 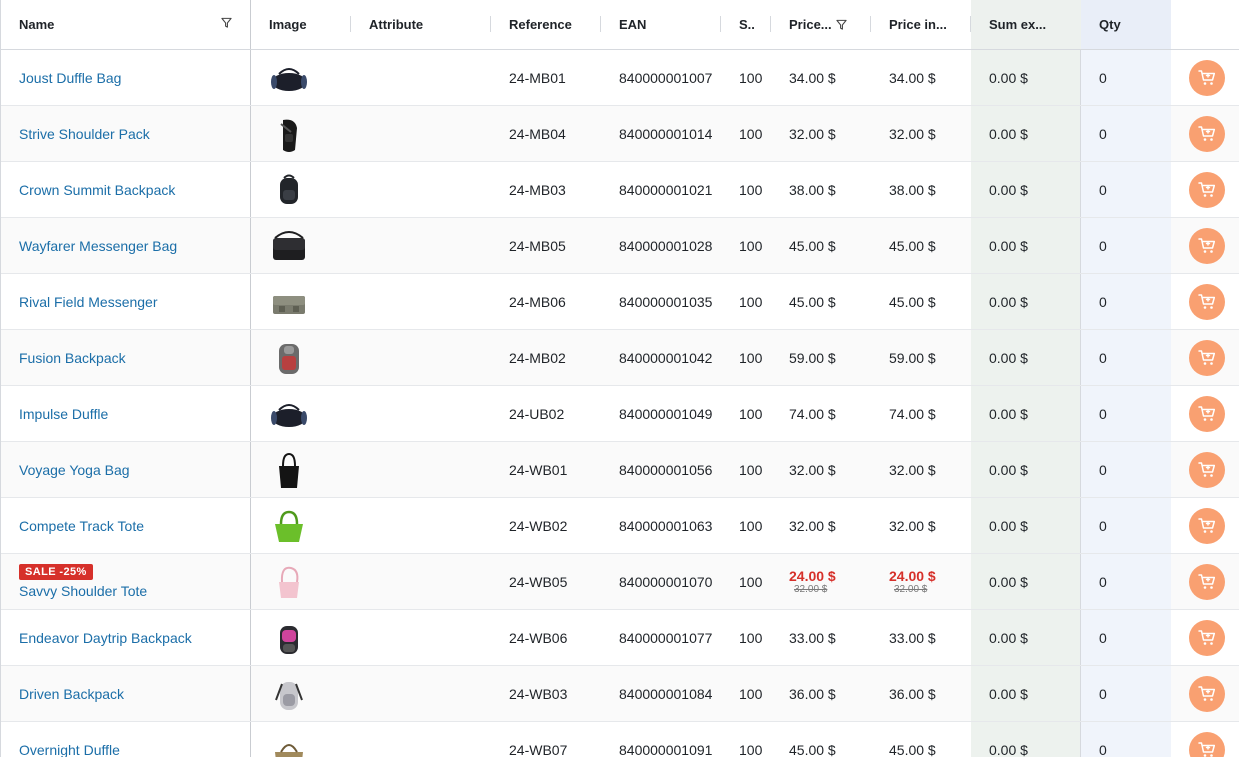 What do you see at coordinates (84, 134) in the screenshot?
I see `product-name-link: Strive Shoulder Pack` at bounding box center [84, 134].